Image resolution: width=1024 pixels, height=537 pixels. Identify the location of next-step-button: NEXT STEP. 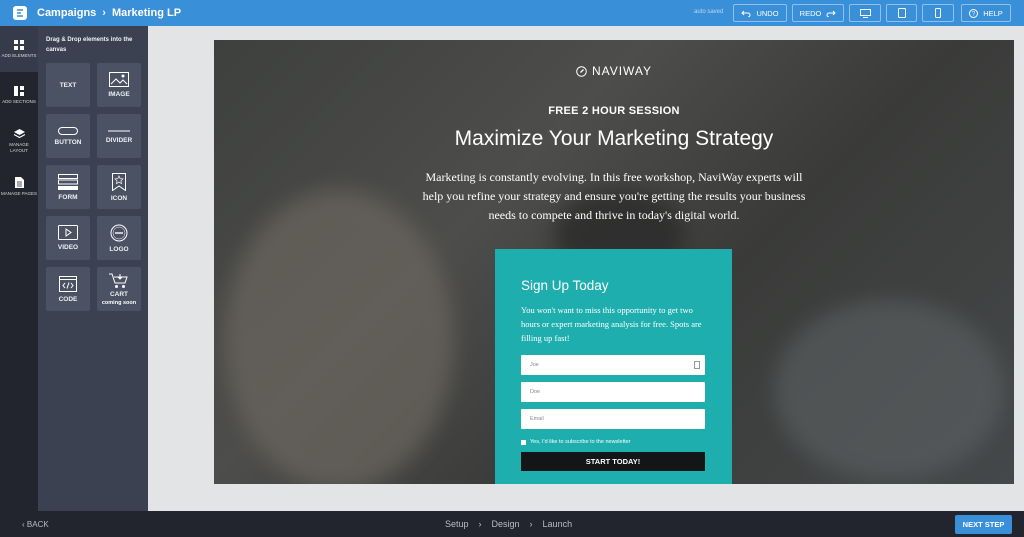
(983, 524).